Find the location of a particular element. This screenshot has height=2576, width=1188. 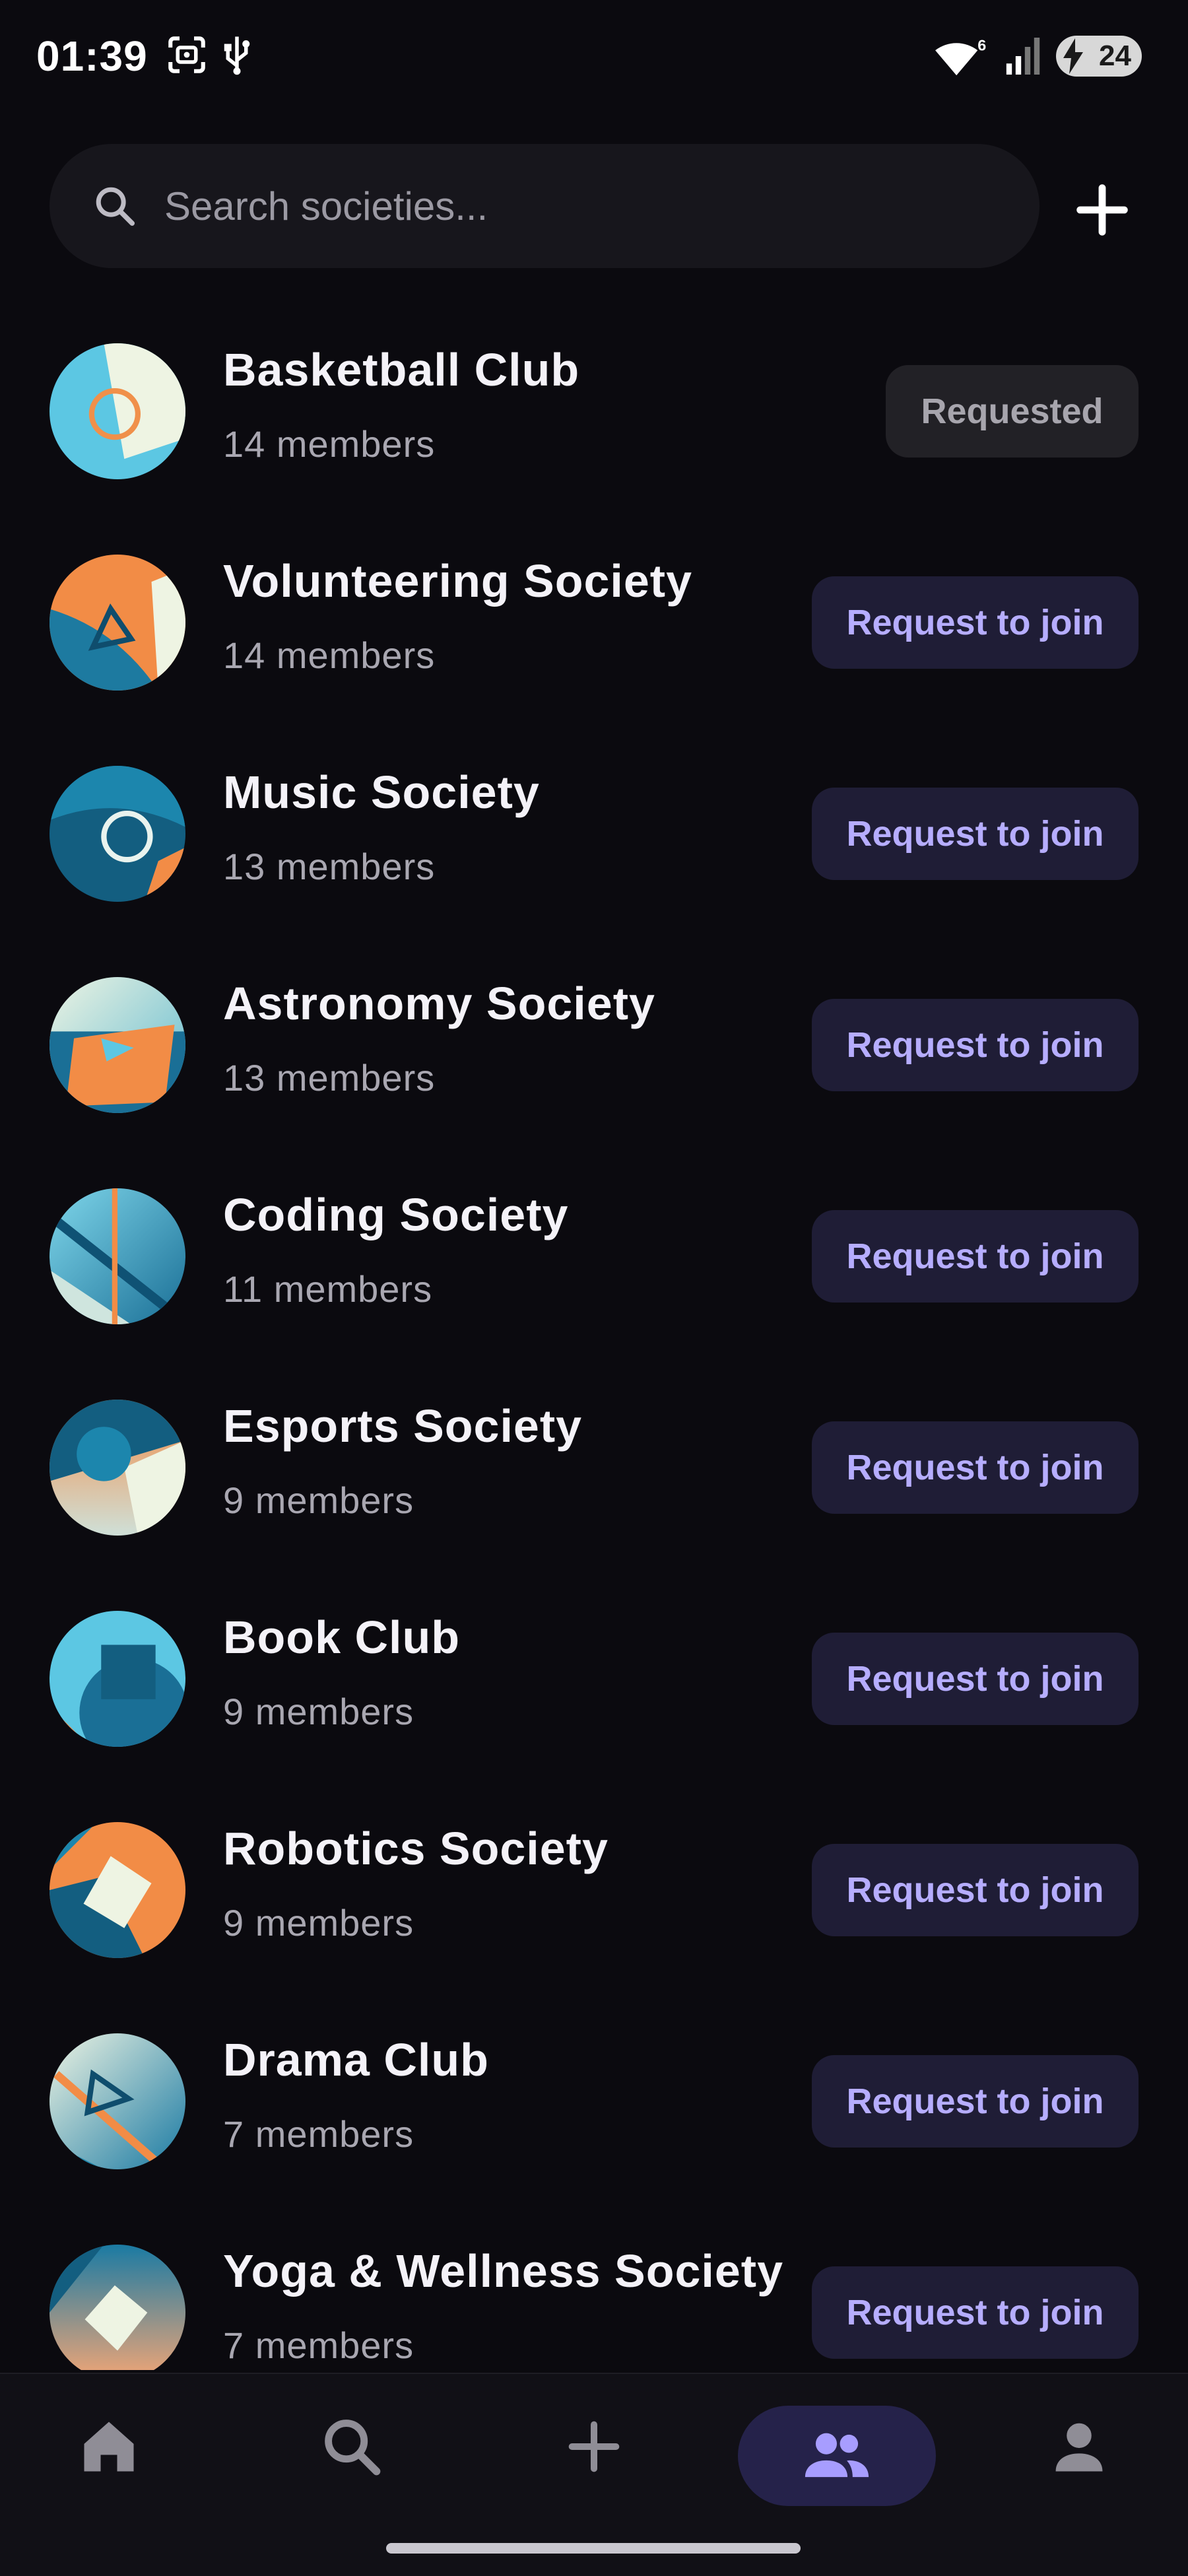

society-name: Volunteering Society is located at coordinates (458, 581).